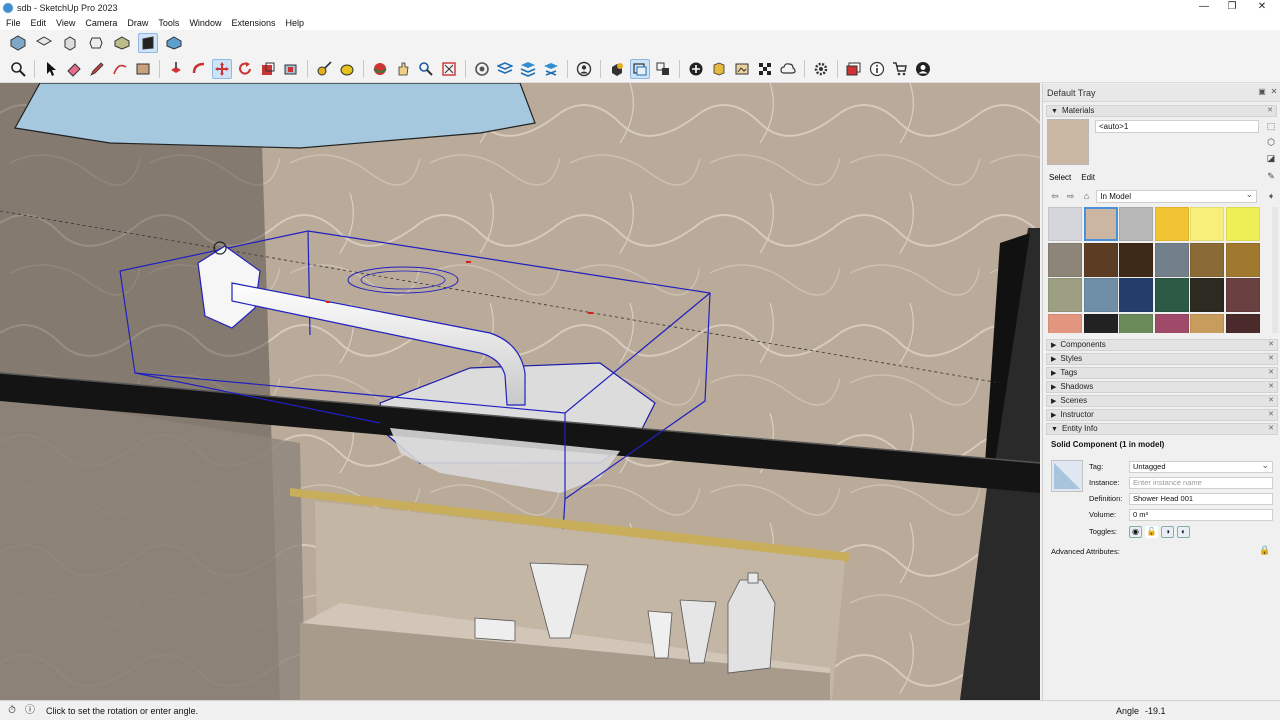 This screenshot has height=720, width=1280. Describe the element at coordinates (74, 69) in the screenshot. I see `eraser-icon` at that location.